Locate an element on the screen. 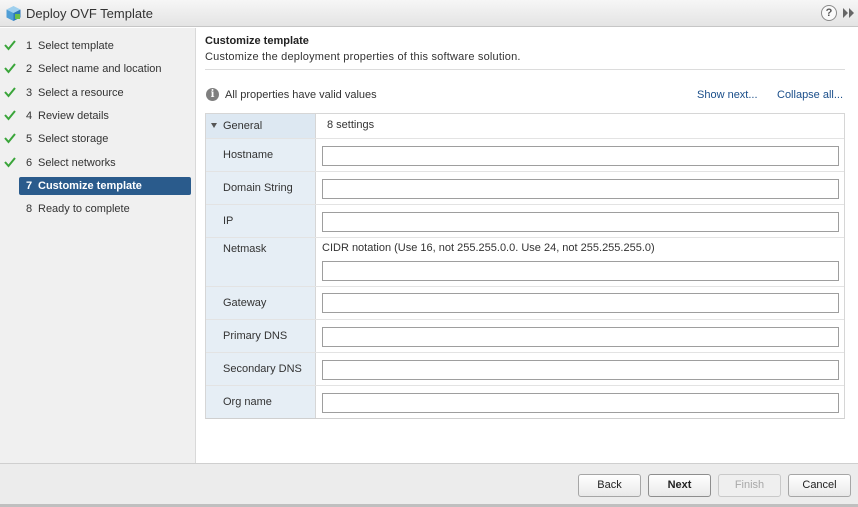 This screenshot has height=507, width=858. property-row-gateway: Gateway is located at coordinates (525, 302).